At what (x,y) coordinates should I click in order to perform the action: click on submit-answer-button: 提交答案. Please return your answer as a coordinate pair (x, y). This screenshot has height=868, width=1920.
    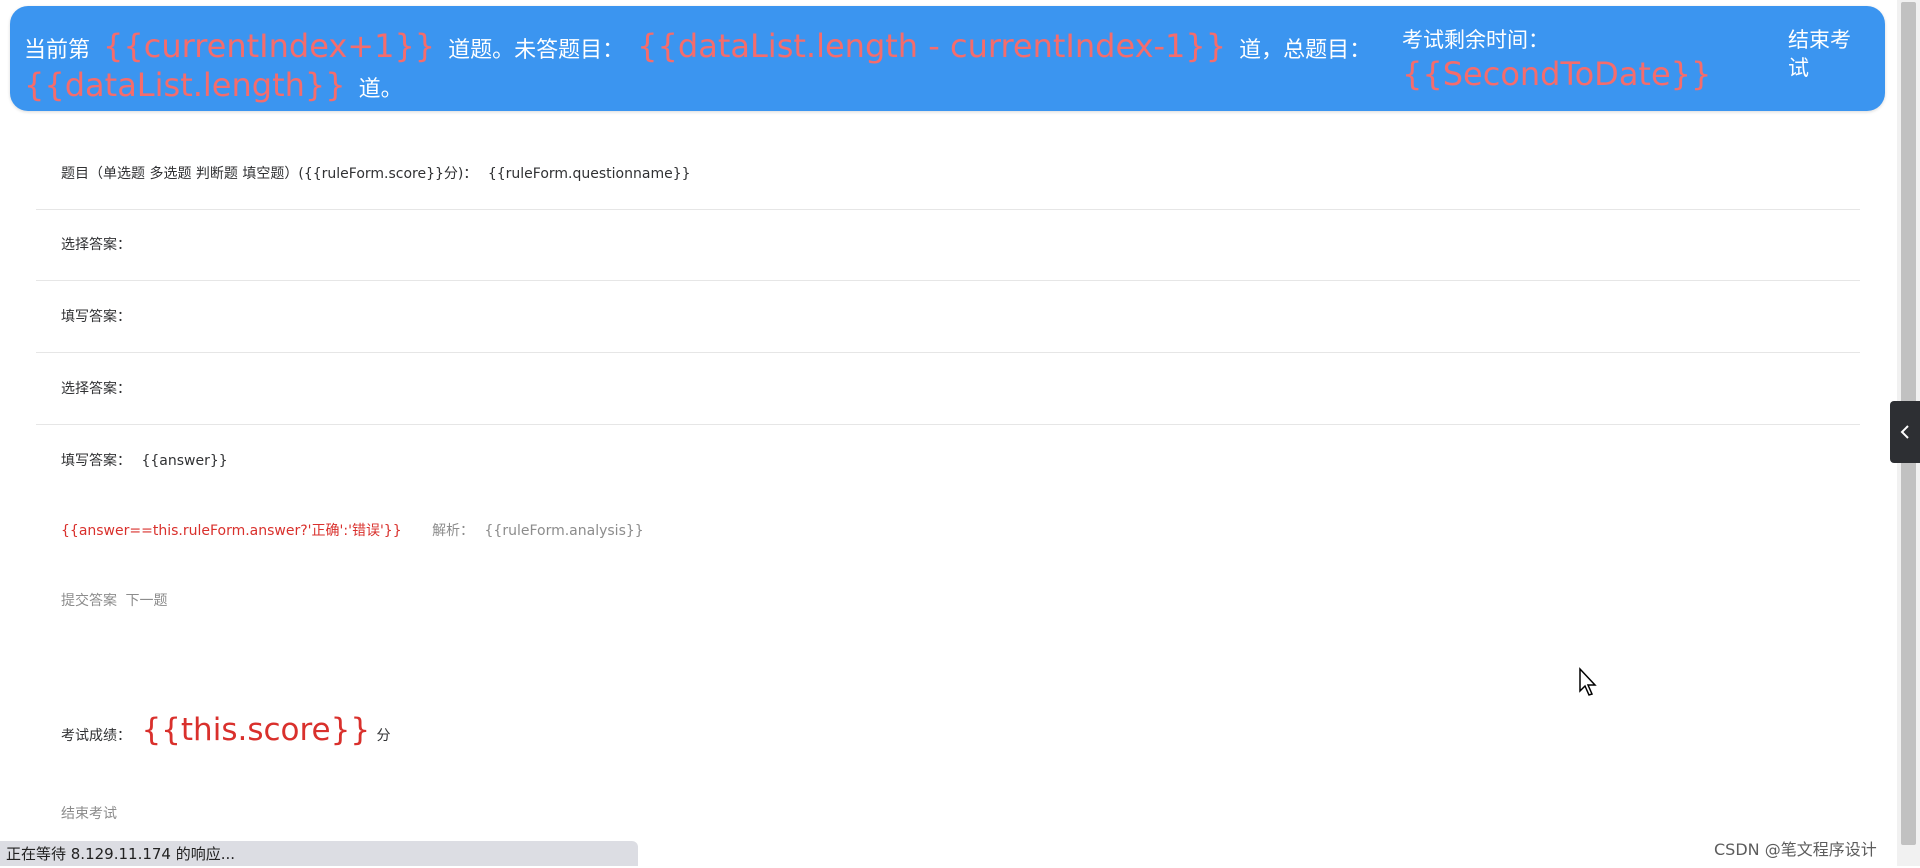
    Looking at the image, I should click on (89, 601).